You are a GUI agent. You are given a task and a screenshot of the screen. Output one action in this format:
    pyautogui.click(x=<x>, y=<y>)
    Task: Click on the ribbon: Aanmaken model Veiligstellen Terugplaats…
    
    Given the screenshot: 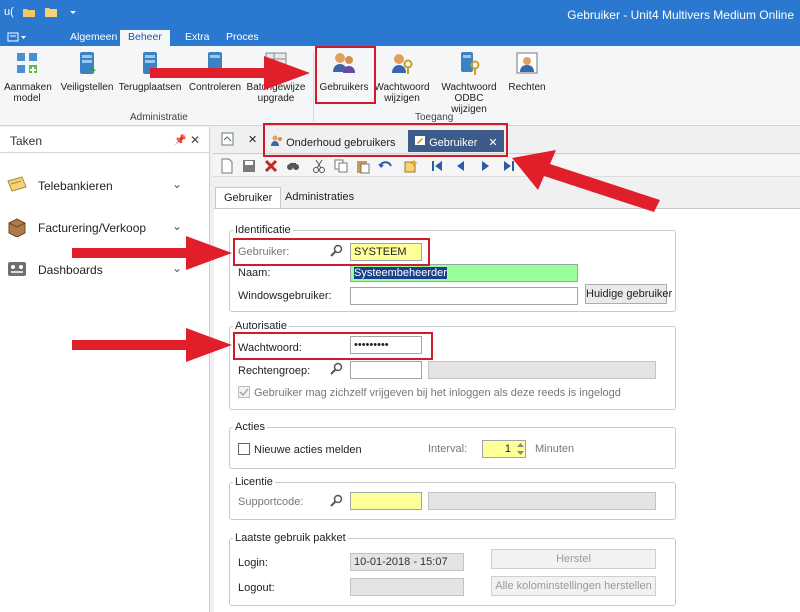 What is the action you would take?
    pyautogui.click(x=400, y=86)
    